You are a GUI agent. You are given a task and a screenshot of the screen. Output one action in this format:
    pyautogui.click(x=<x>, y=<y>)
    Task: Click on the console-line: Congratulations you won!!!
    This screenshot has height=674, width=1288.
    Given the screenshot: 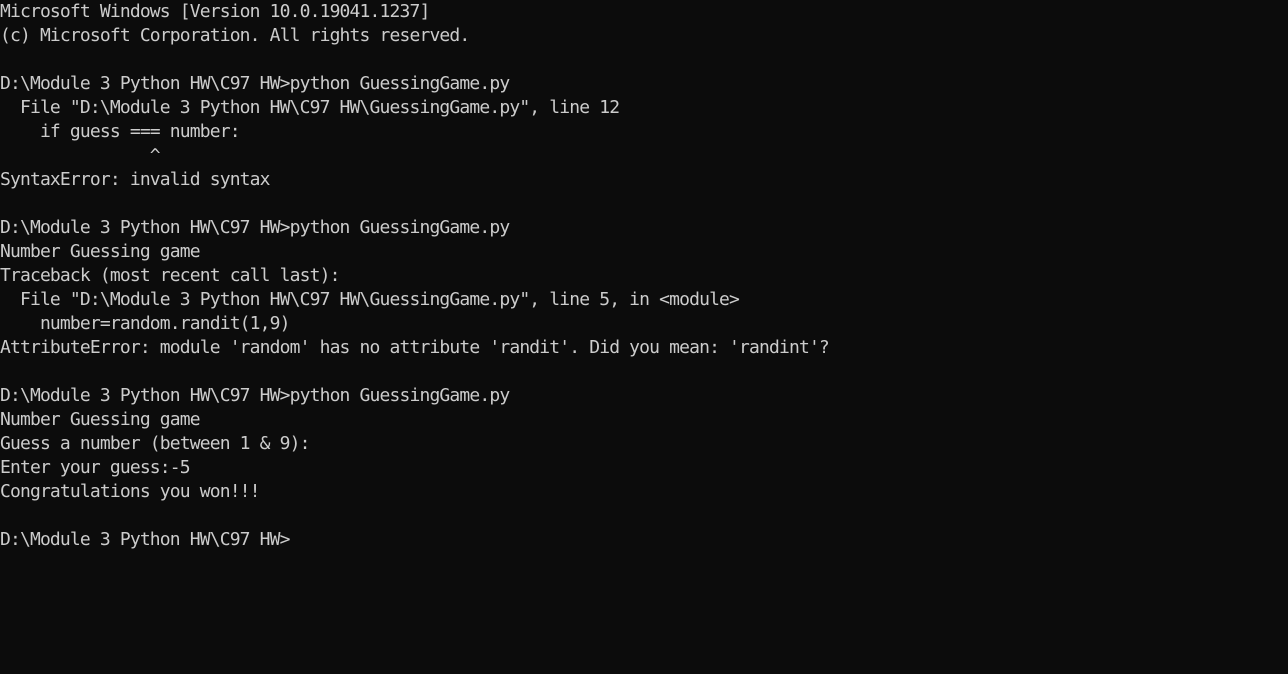 What is the action you would take?
    pyautogui.click(x=130, y=491)
    